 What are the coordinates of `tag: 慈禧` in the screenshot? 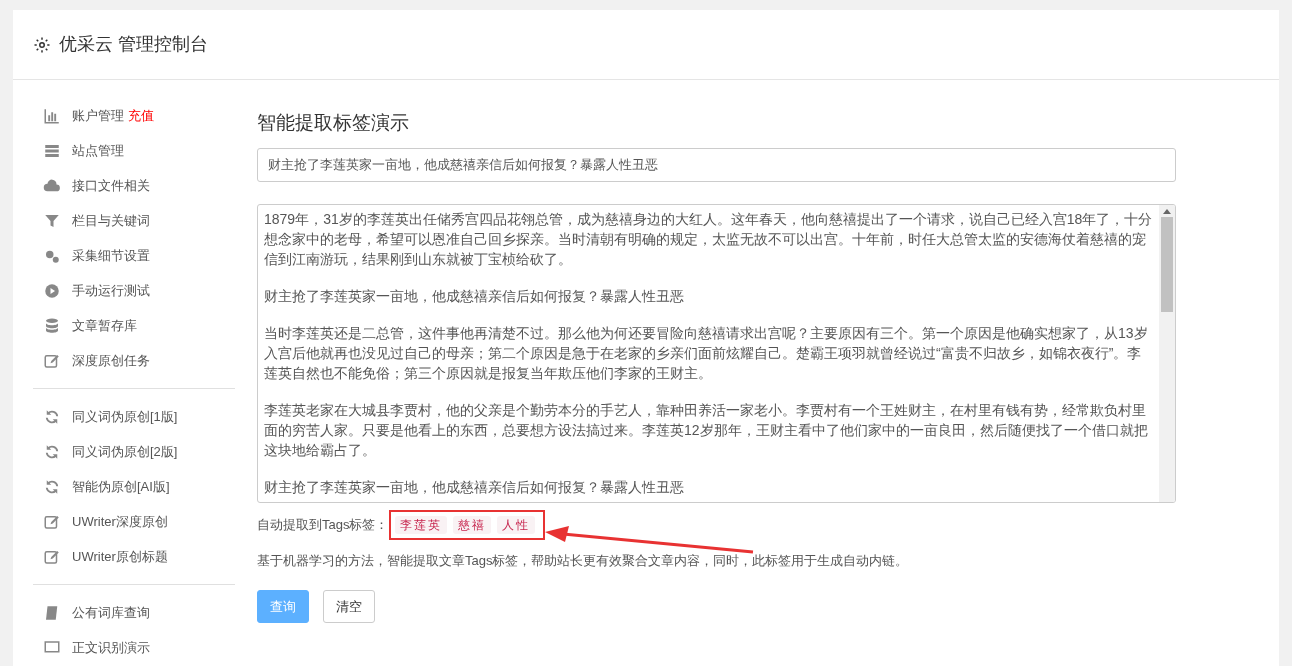 It's located at (472, 524).